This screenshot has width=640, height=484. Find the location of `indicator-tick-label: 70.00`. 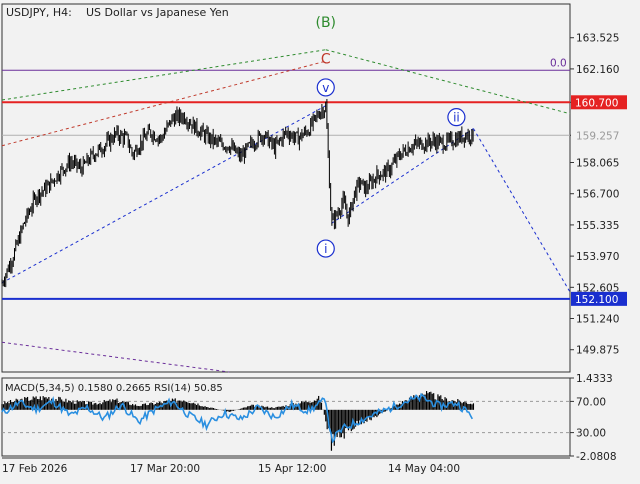

indicator-tick-label: 70.00 is located at coordinates (591, 402).